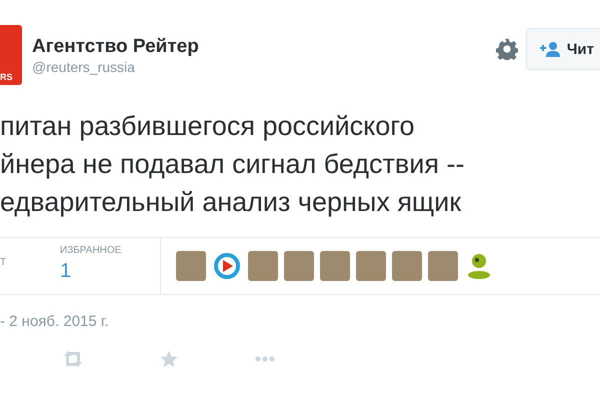 The width and height of the screenshot is (600, 400). I want to click on tweet-date: - 2 нояб. 2015 г., so click(55, 321).